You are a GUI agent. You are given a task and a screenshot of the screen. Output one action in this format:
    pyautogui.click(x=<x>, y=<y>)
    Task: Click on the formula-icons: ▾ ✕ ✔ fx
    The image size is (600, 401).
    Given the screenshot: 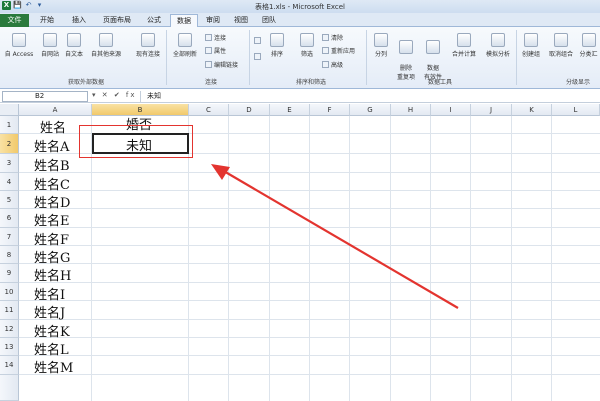 What is the action you would take?
    pyautogui.click(x=114, y=95)
    